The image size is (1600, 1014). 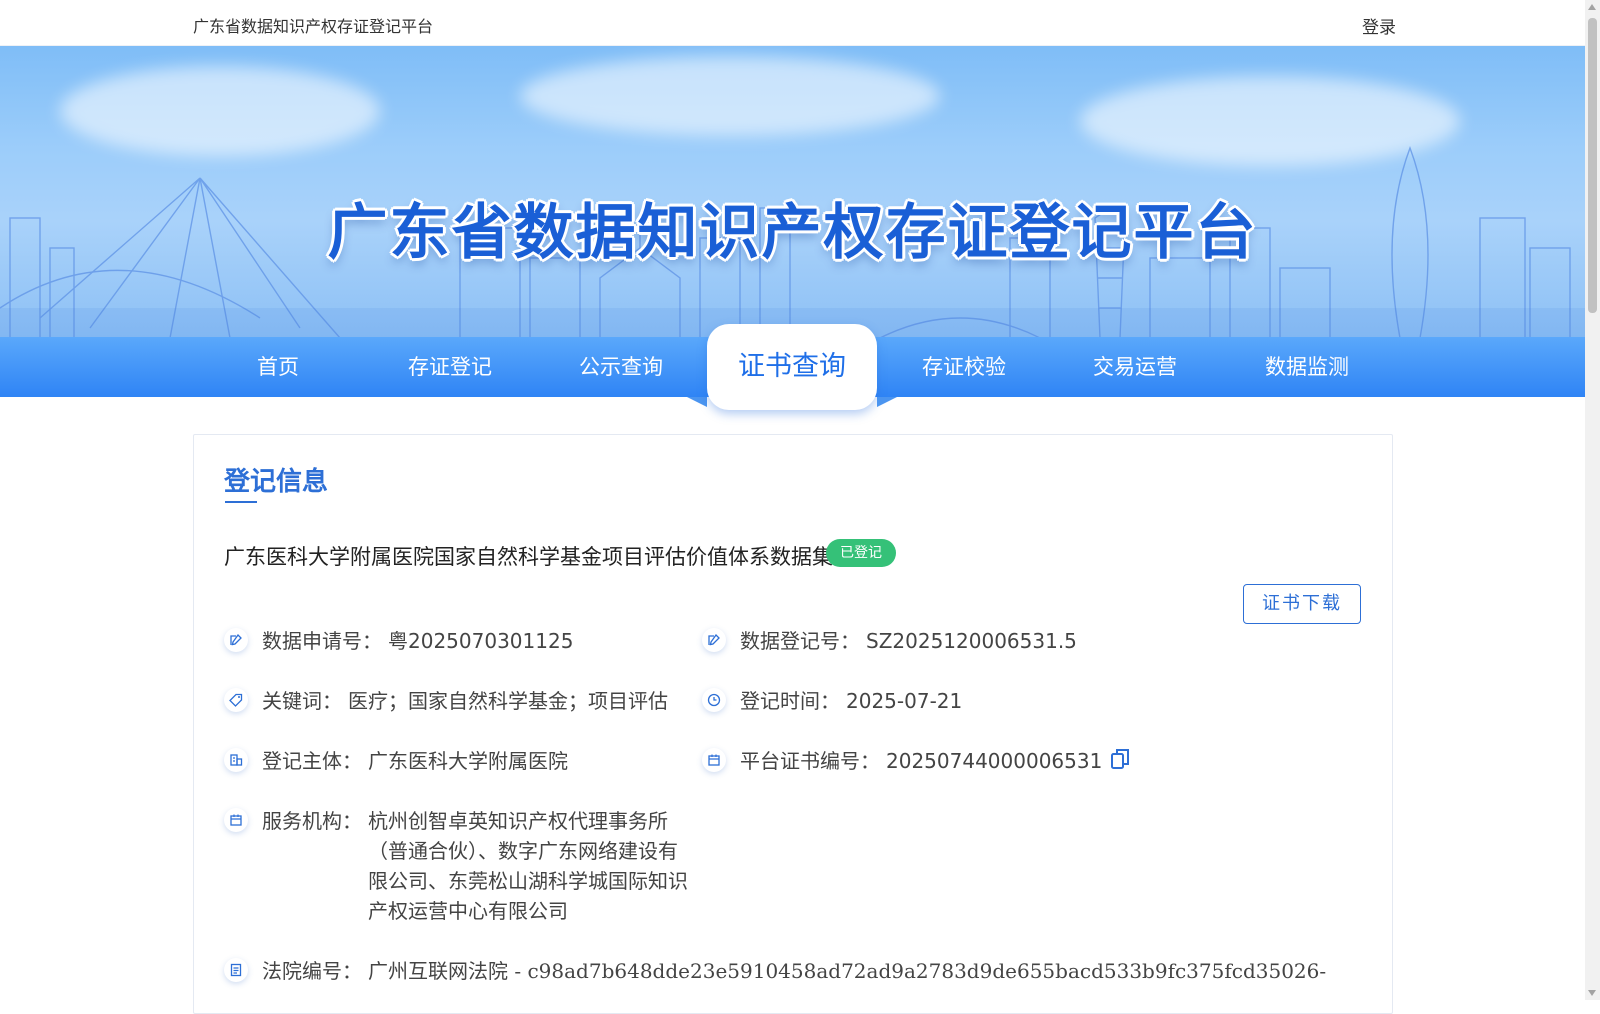 I want to click on field-certificate-no: 平台证书编号： 20250744000006531, so click(x=916, y=761).